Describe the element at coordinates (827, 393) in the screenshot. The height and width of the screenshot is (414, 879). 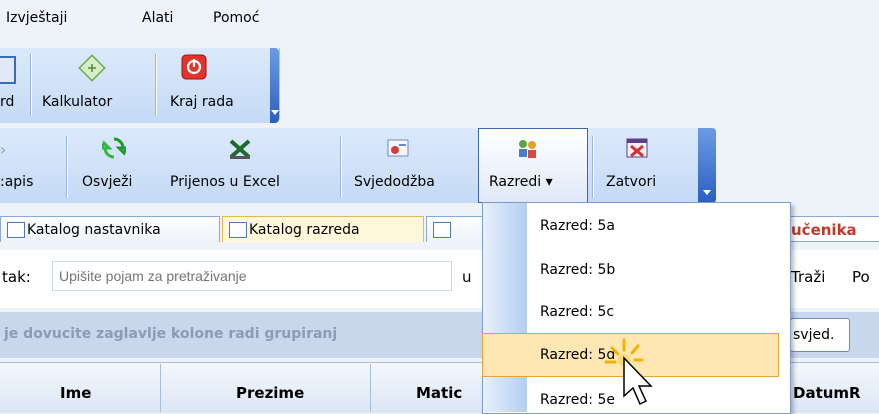
I see `column-header-datum-rodjenja: DatumR` at that location.